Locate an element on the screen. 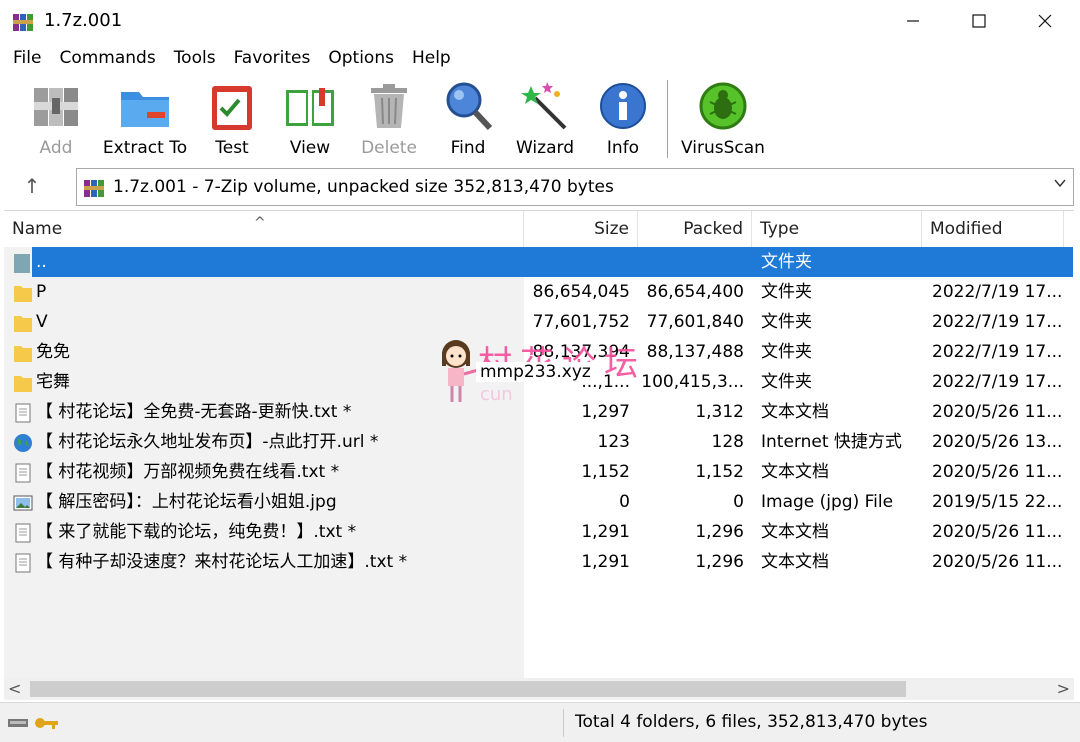 Image resolution: width=1080 pixels, height=742 pixels. up-one-level-button: ↑ is located at coordinates (32, 186).